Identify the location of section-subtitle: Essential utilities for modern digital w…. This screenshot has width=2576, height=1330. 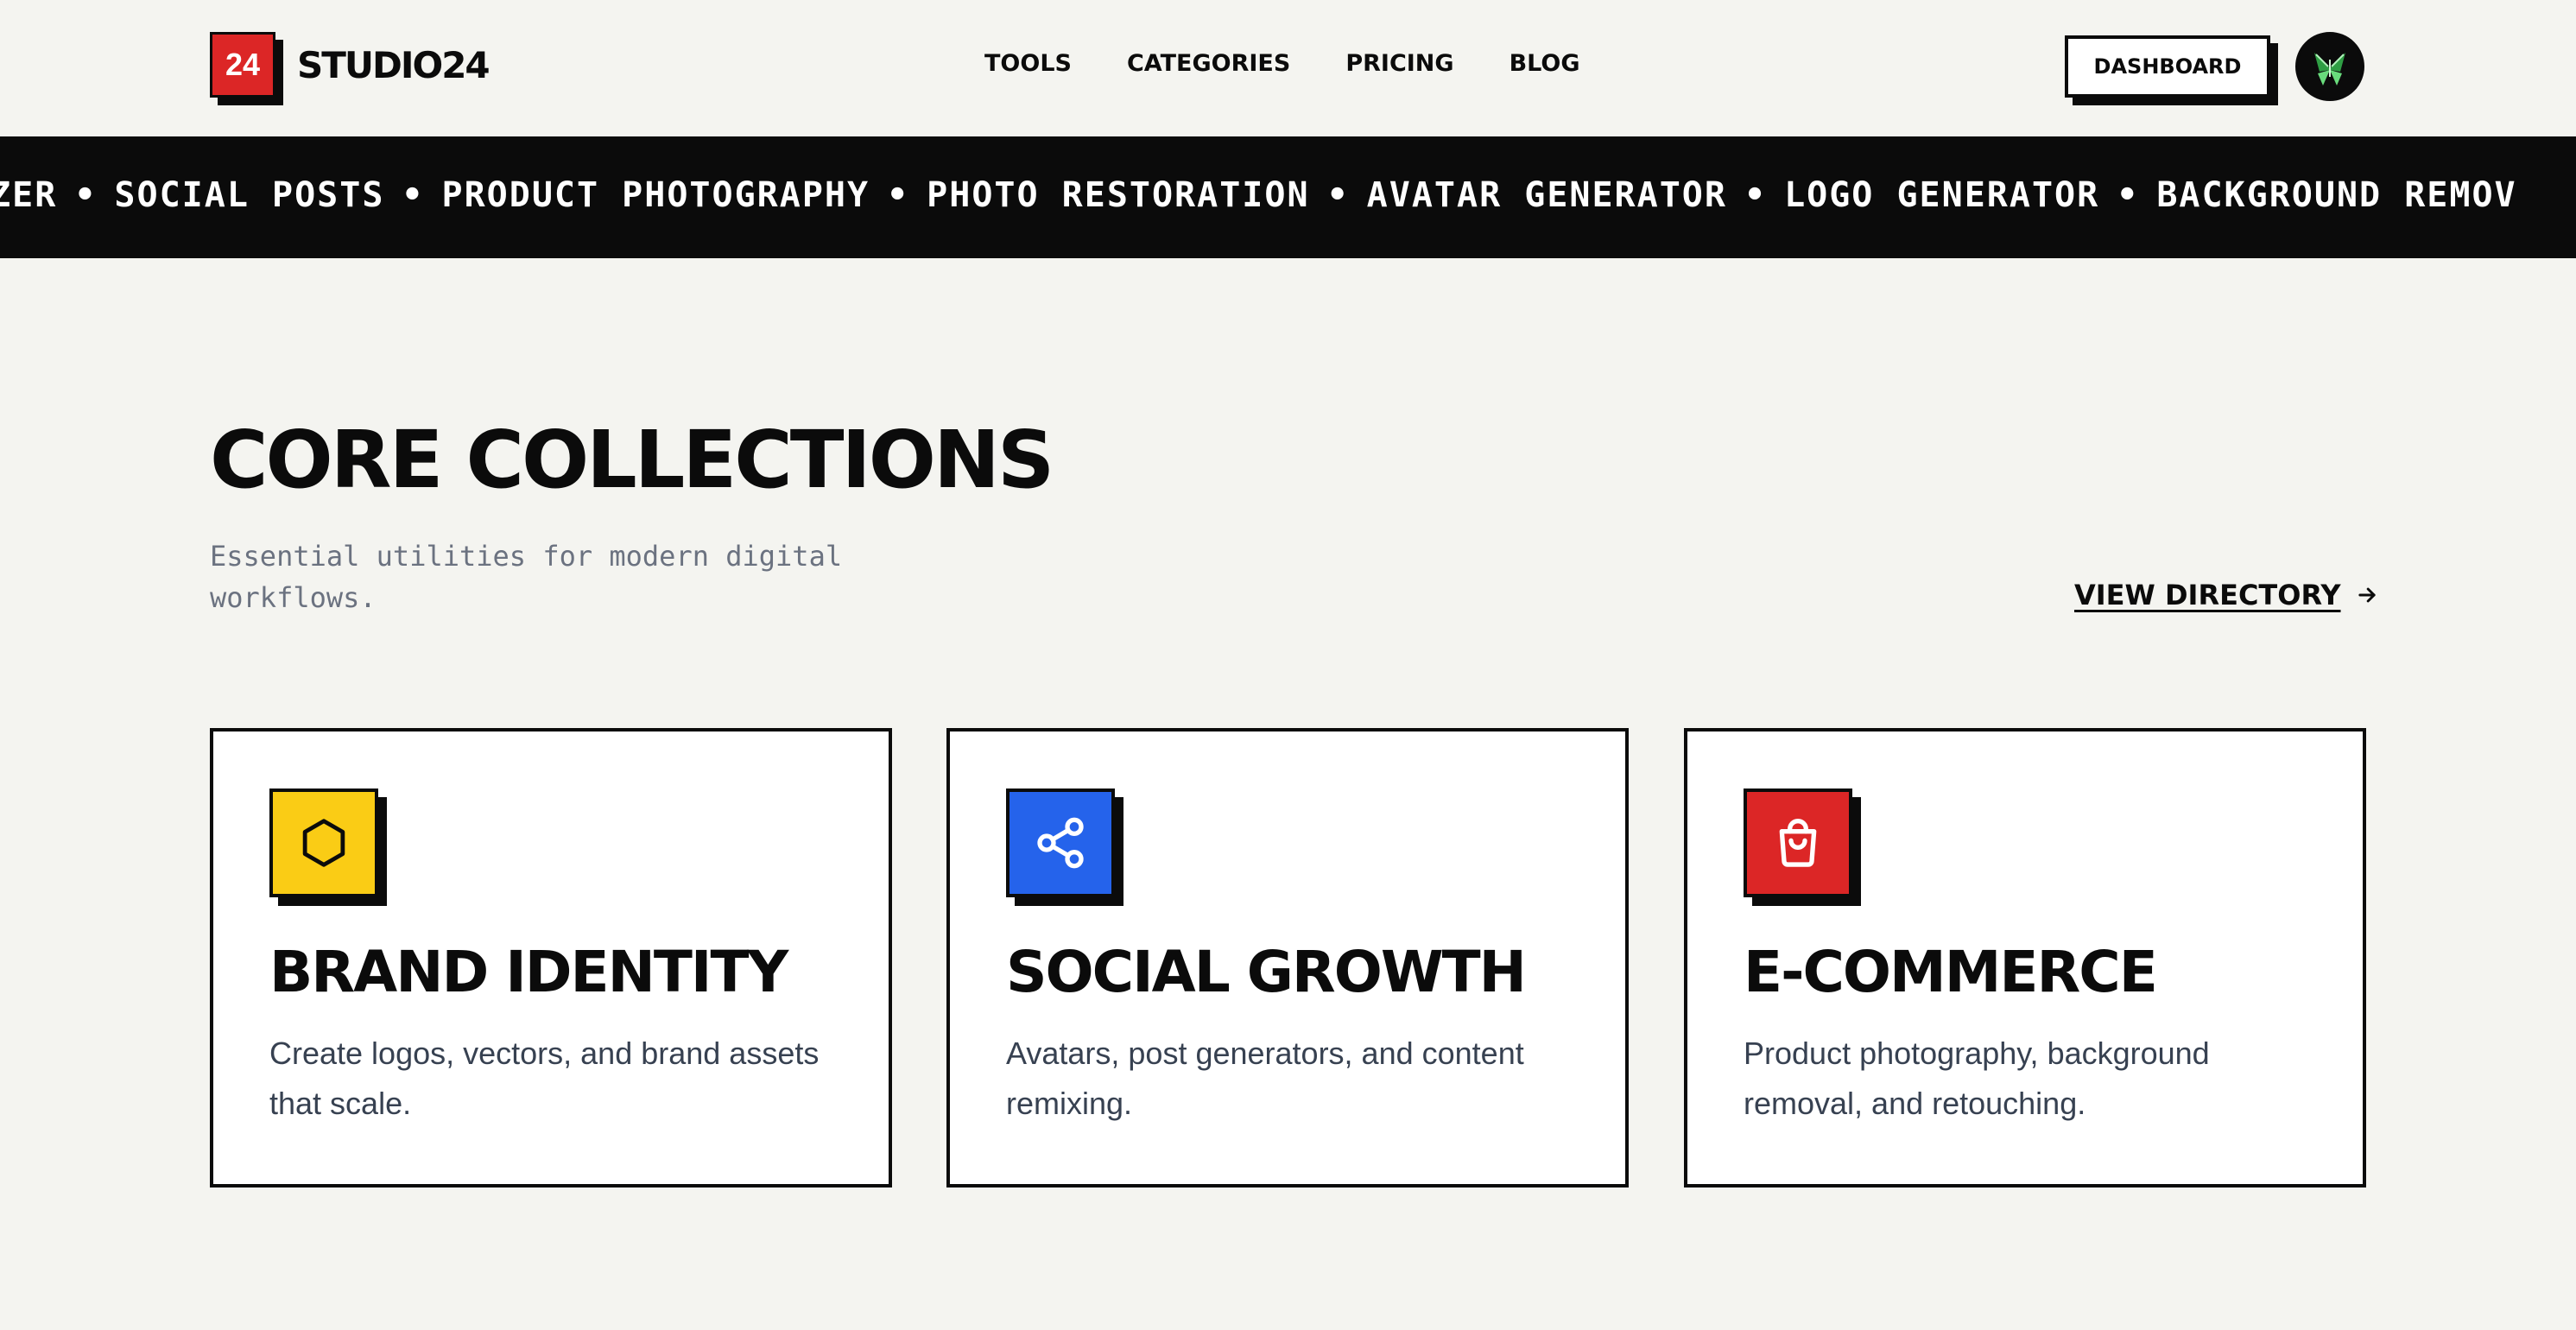
(526, 577).